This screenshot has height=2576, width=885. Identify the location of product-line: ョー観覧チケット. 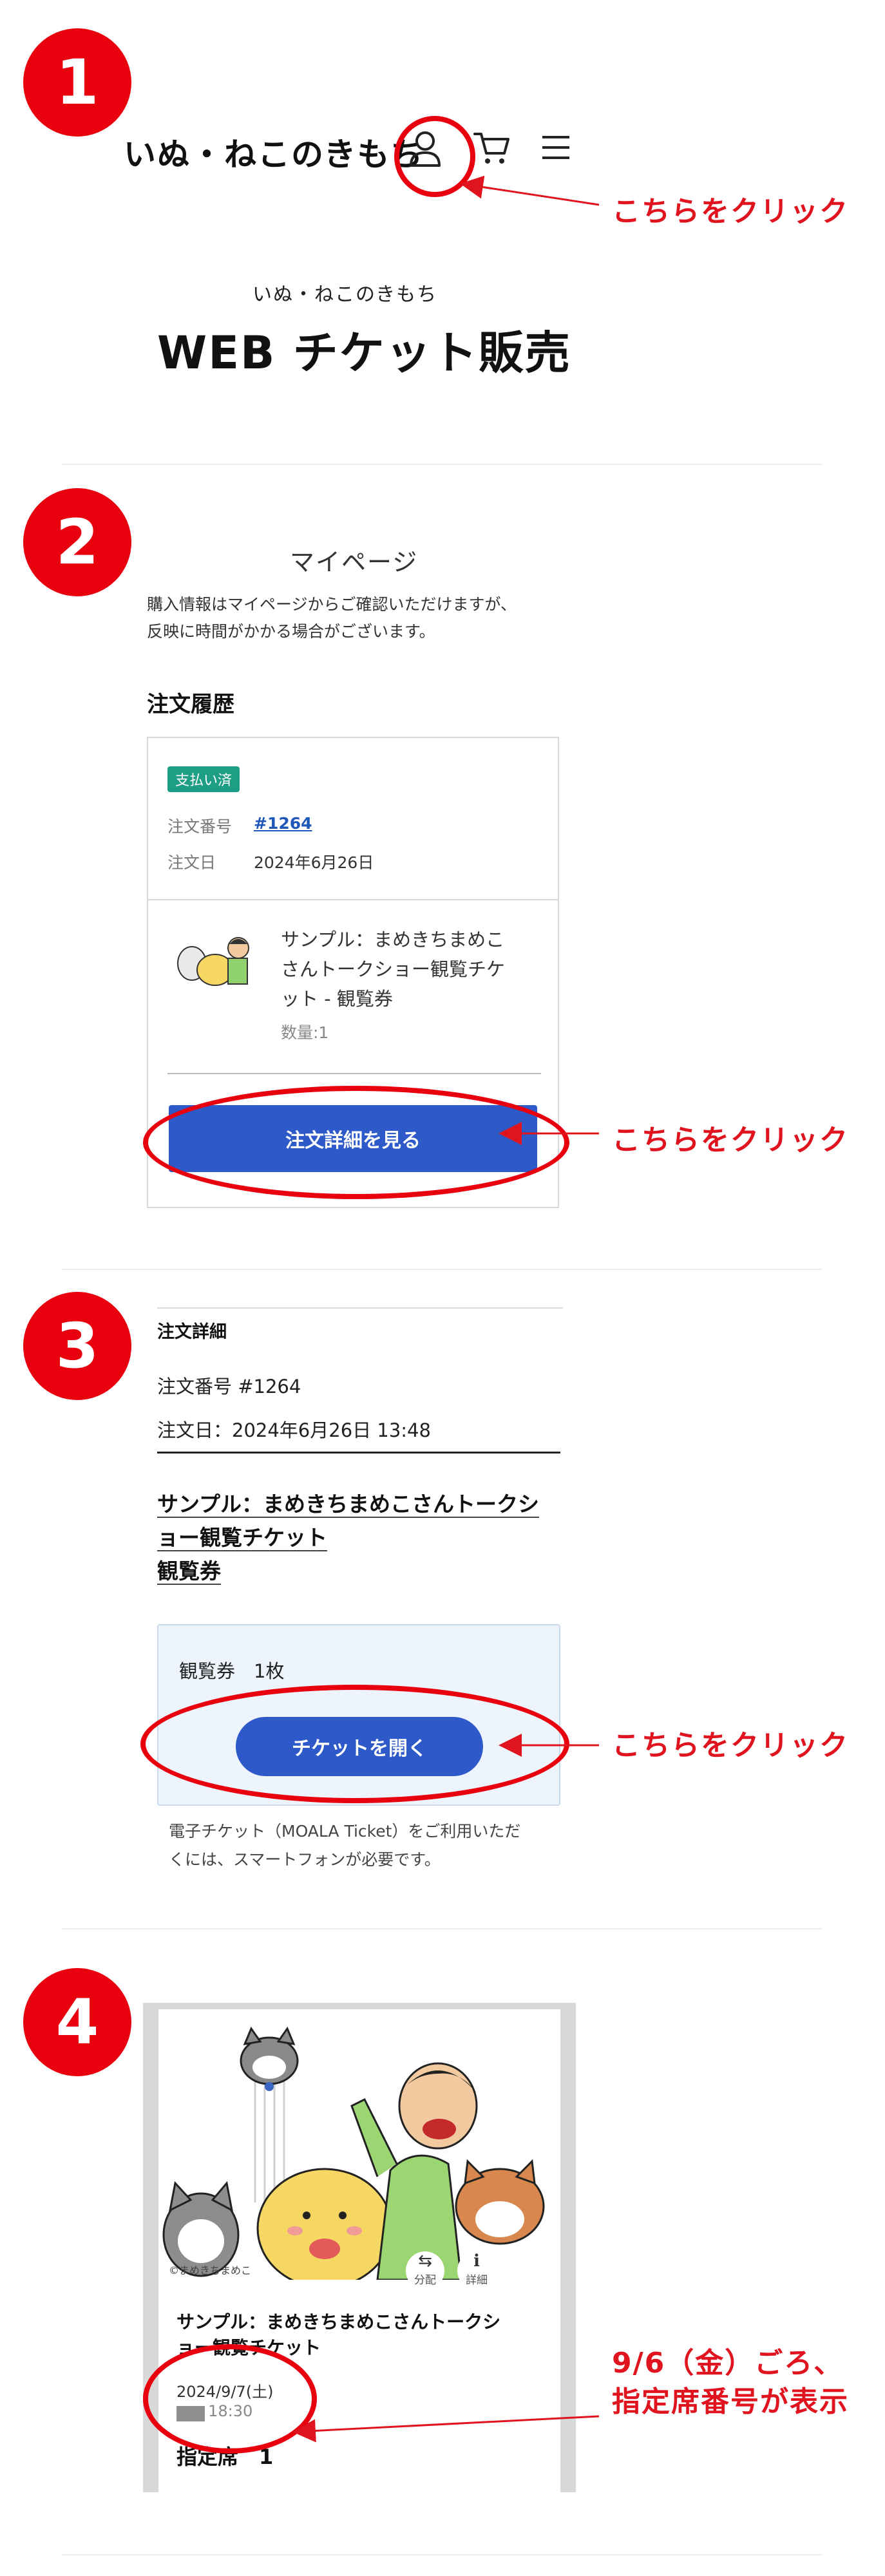
(348, 1538).